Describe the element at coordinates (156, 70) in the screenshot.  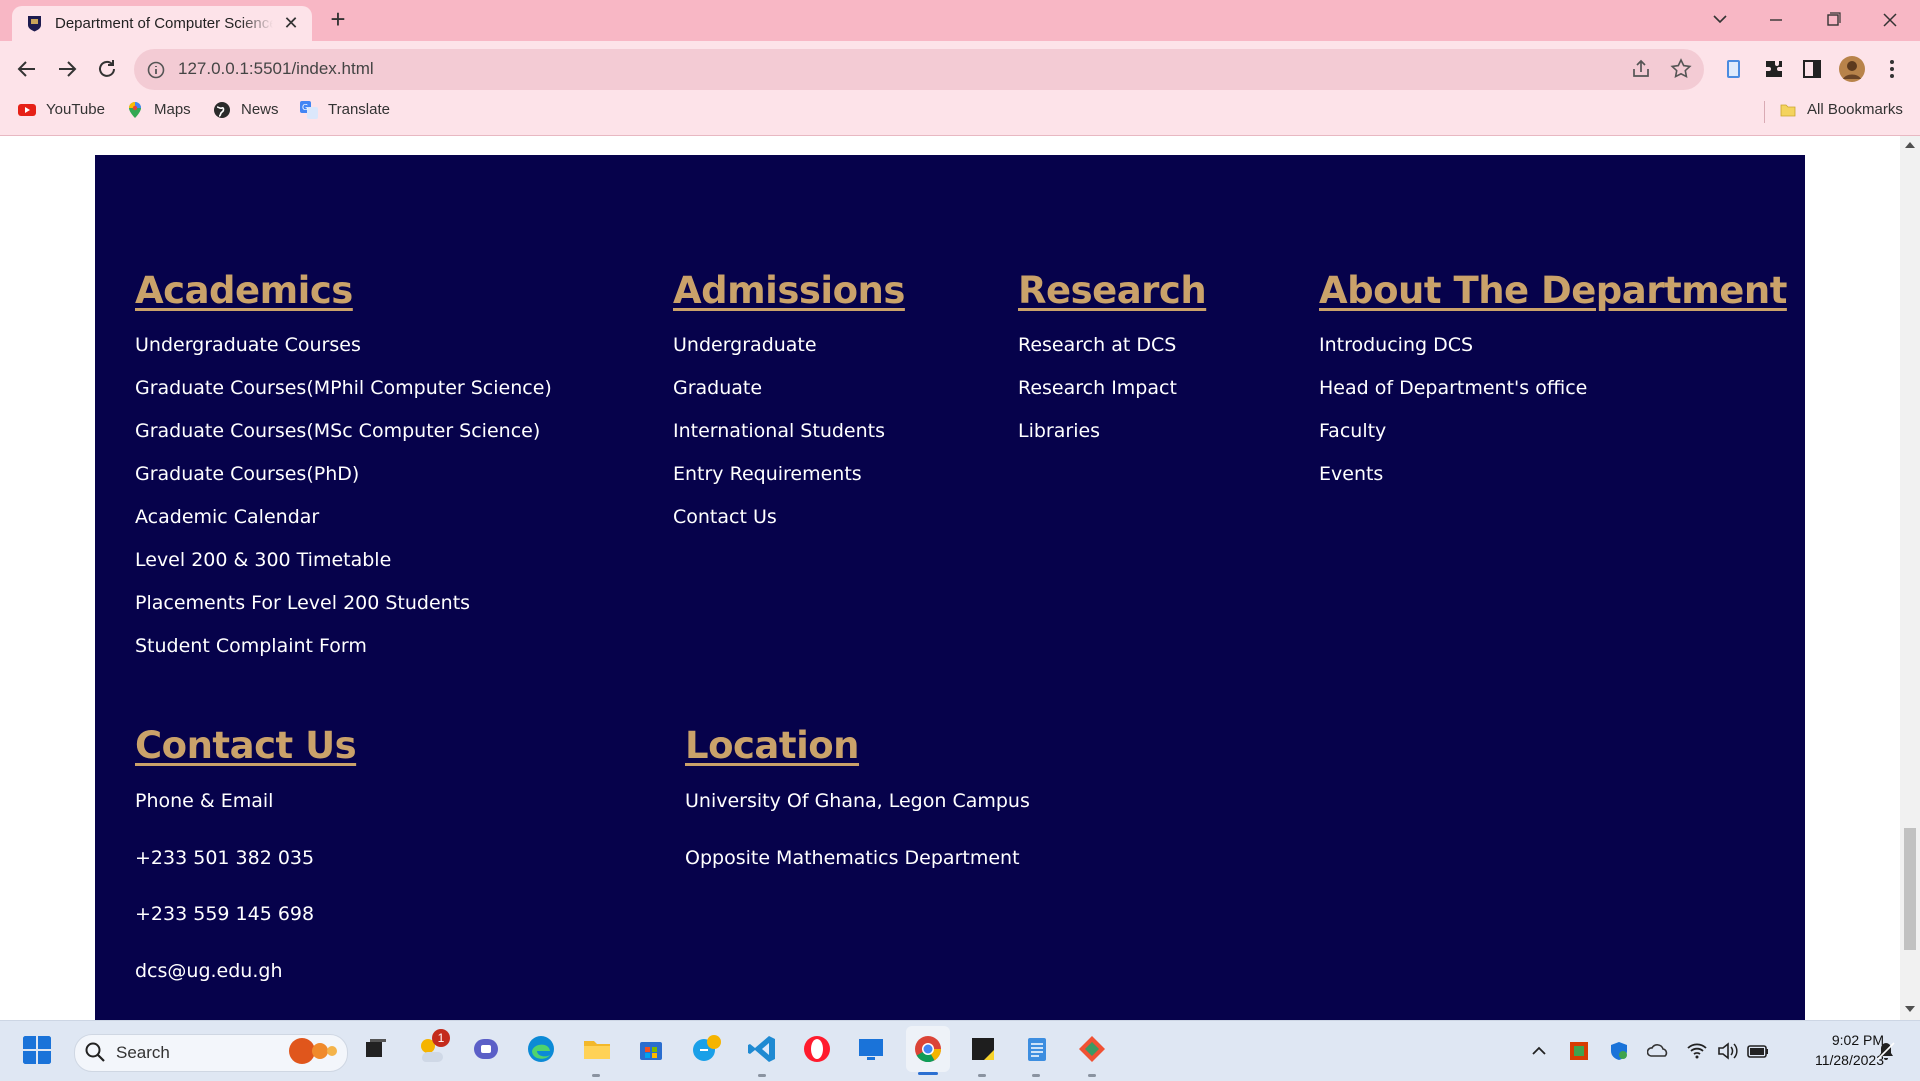
I see `site-info-icon` at that location.